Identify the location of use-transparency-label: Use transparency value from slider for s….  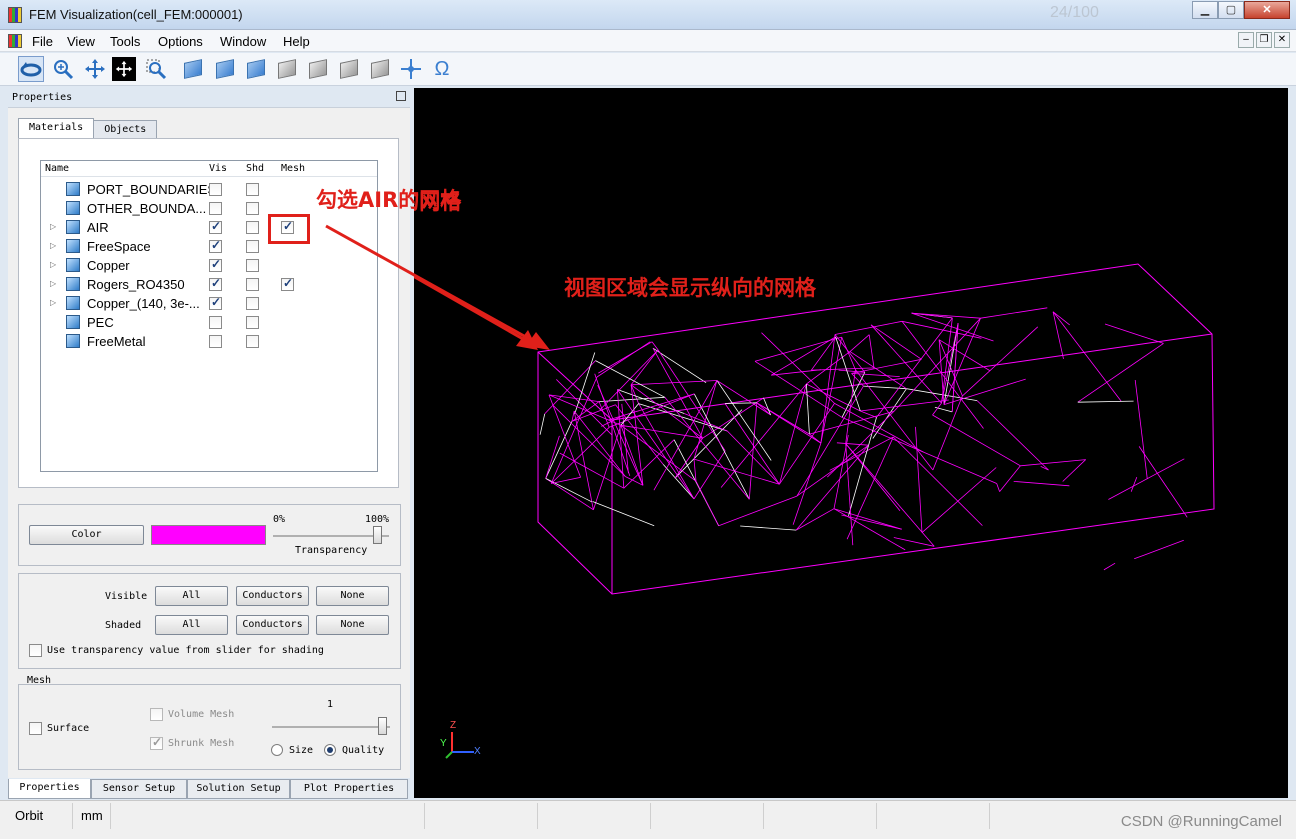
(185, 650).